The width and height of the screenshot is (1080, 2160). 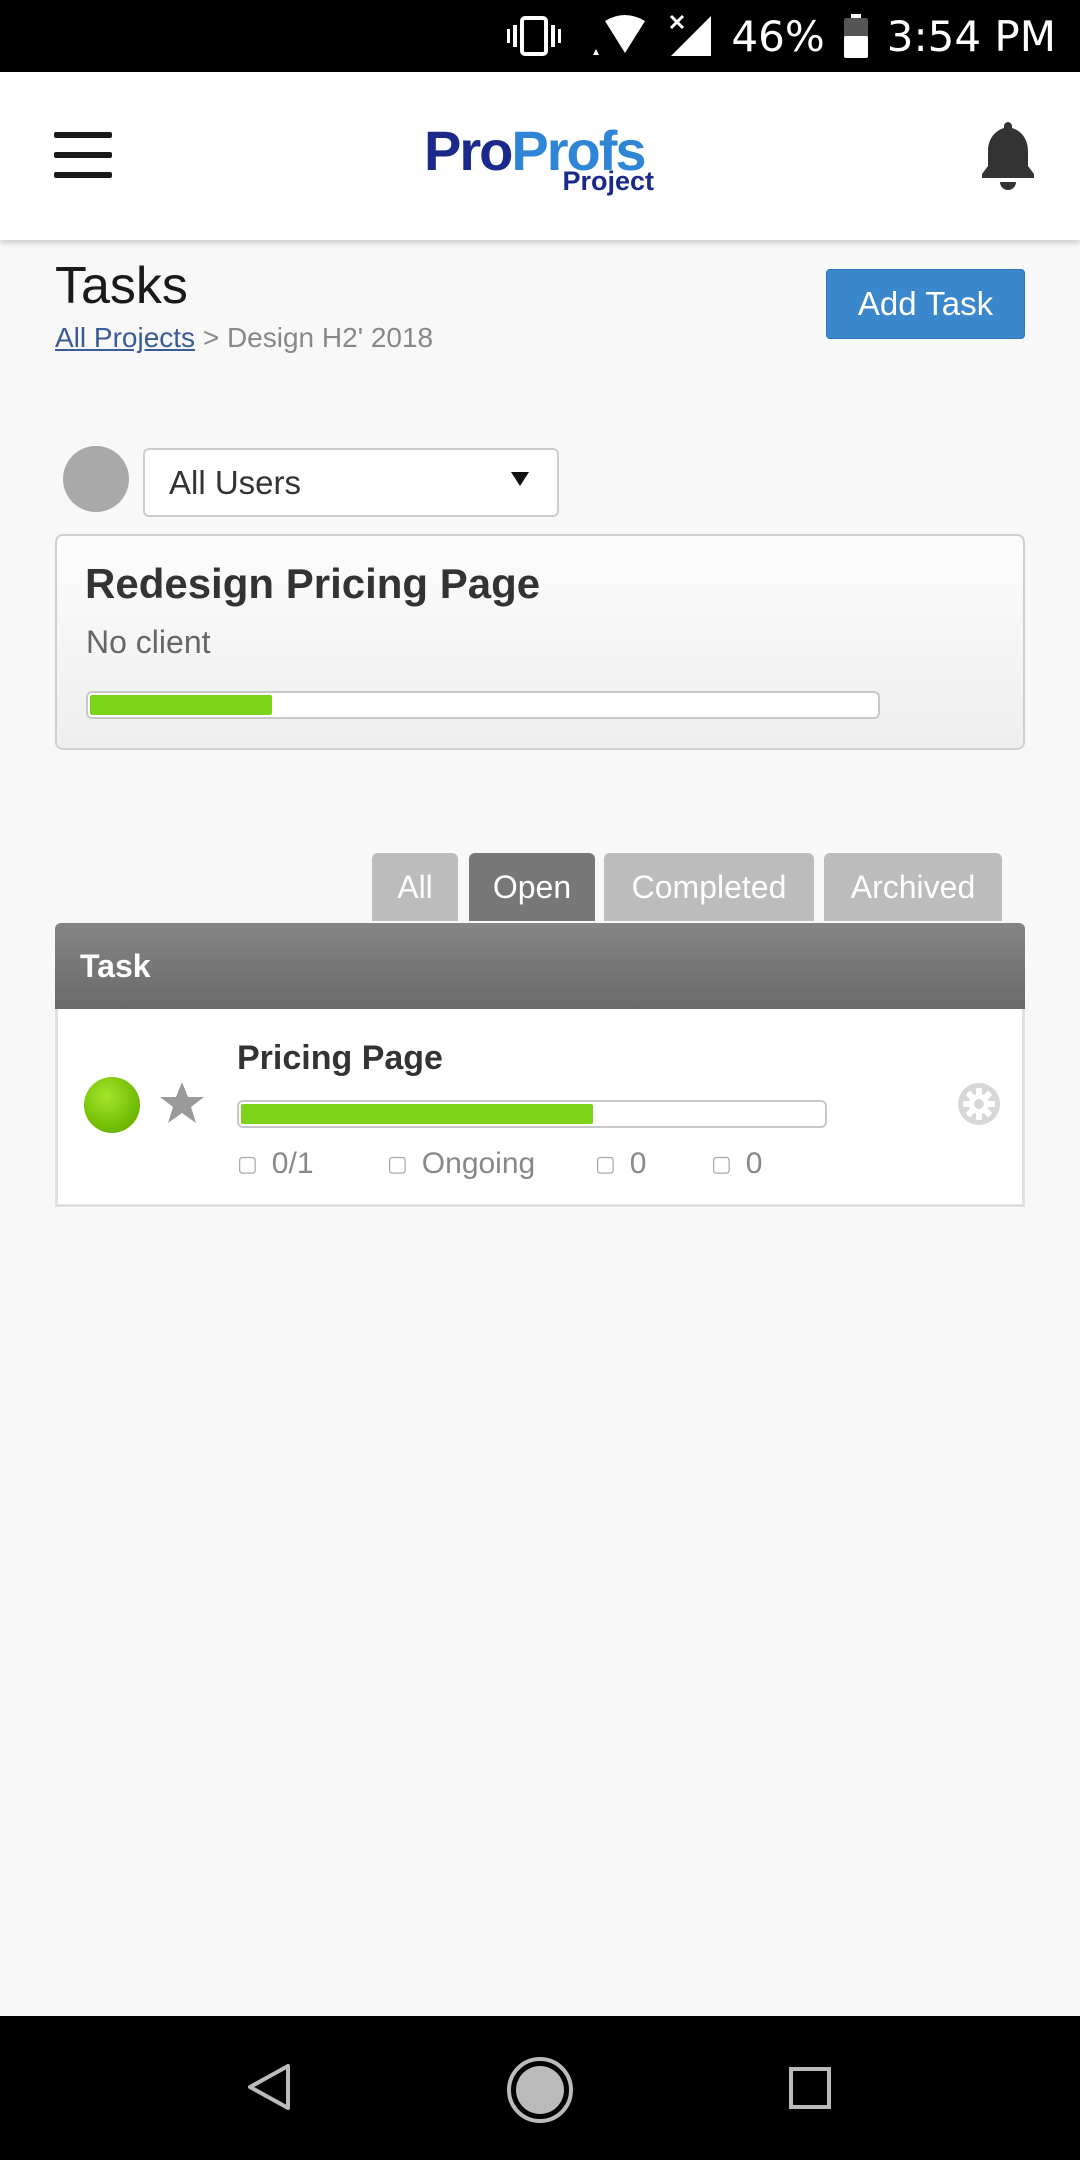 What do you see at coordinates (619, 35) in the screenshot?
I see `wifi-icon` at bounding box center [619, 35].